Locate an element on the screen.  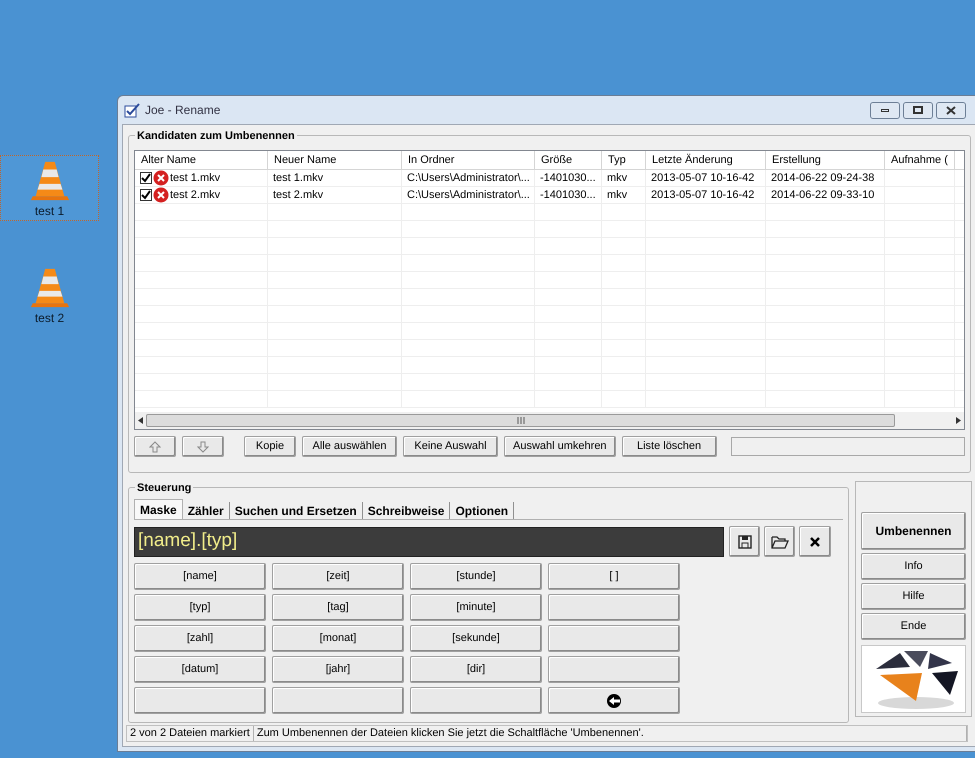
token-button: [jahr] is located at coordinates (338, 669).